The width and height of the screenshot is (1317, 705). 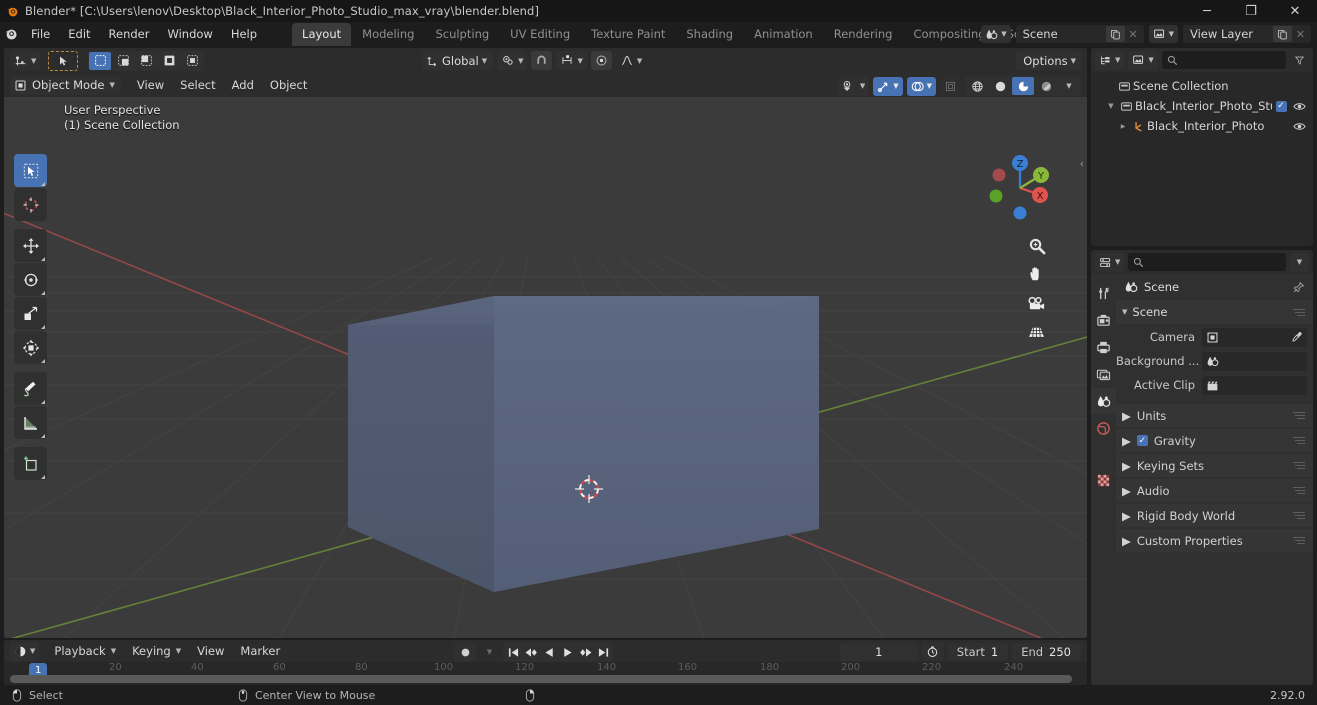 What do you see at coordinates (853, 86) in the screenshot?
I see `object-visibility-button: ▼` at bounding box center [853, 86].